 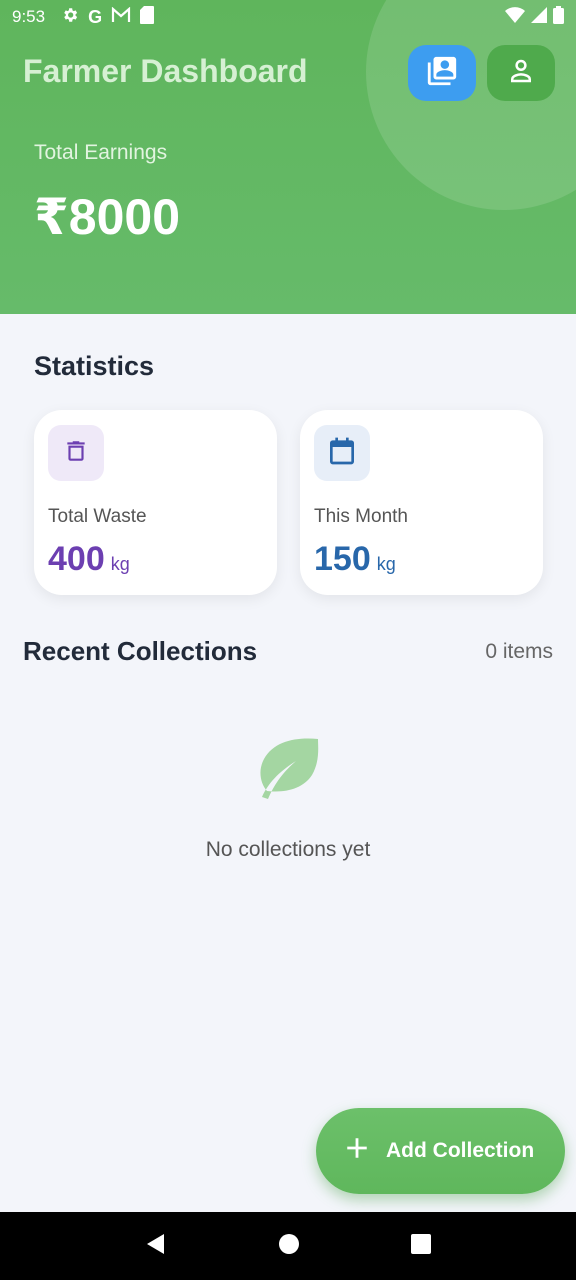 I want to click on stat-label: This Month, so click(x=361, y=516).